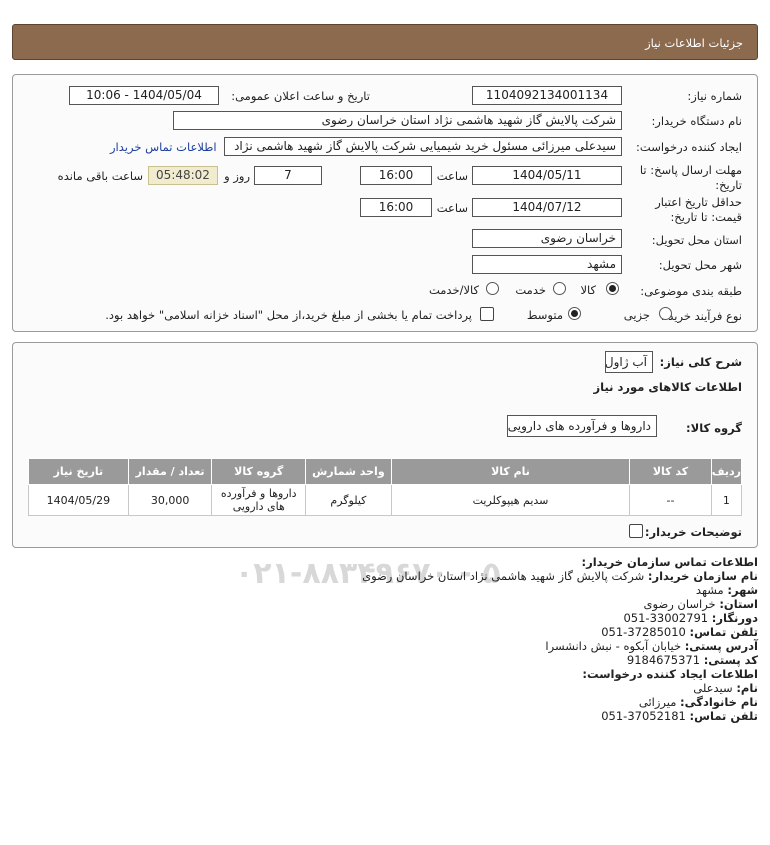 The image size is (770, 845). I want to click on creator-family: میرزائی, so click(657, 702).